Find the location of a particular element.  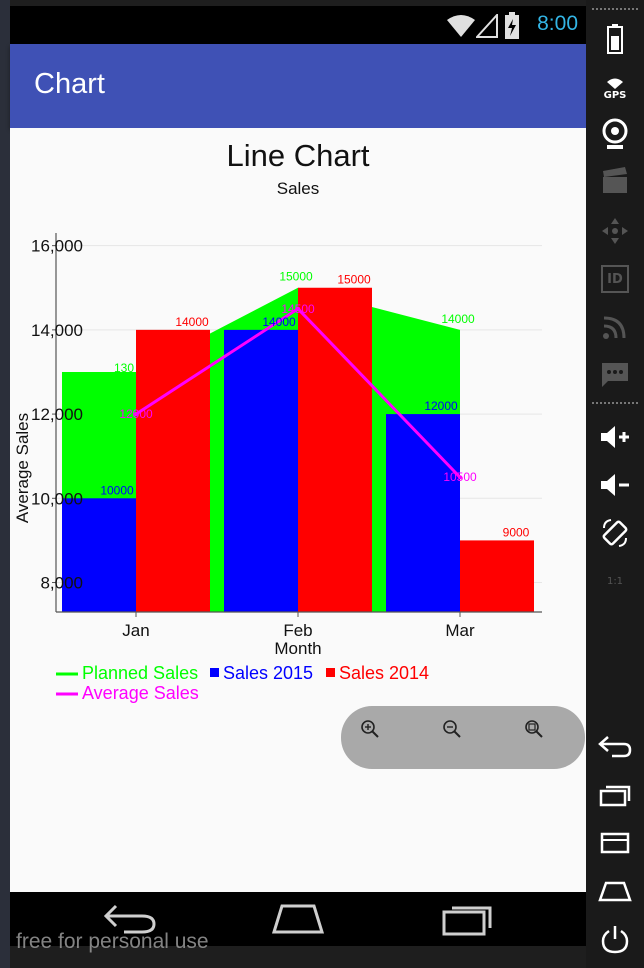

bar-sales-2014-mar is located at coordinates (497, 576).